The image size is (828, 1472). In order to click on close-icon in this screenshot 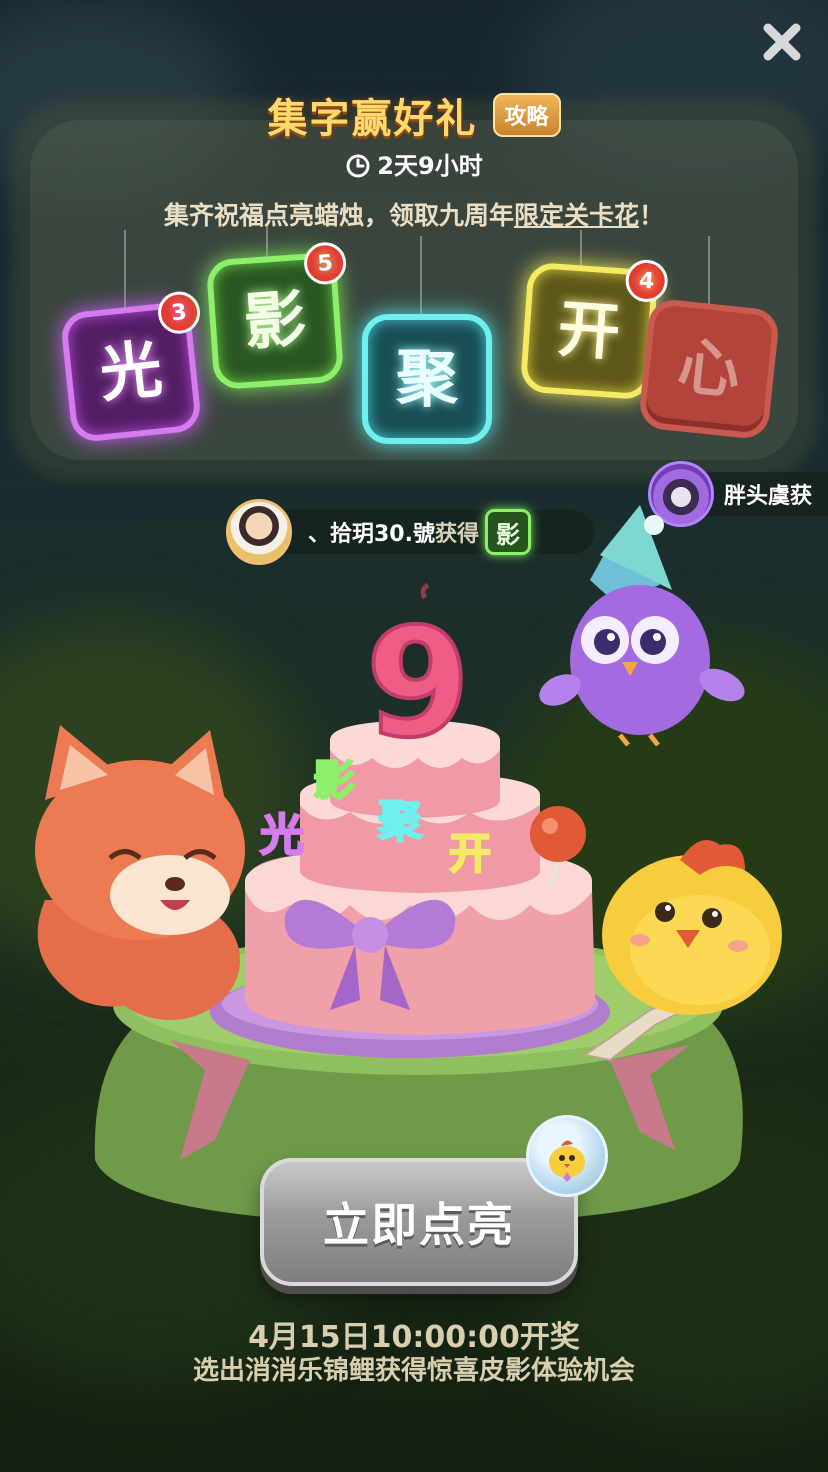, I will do `click(782, 42)`.